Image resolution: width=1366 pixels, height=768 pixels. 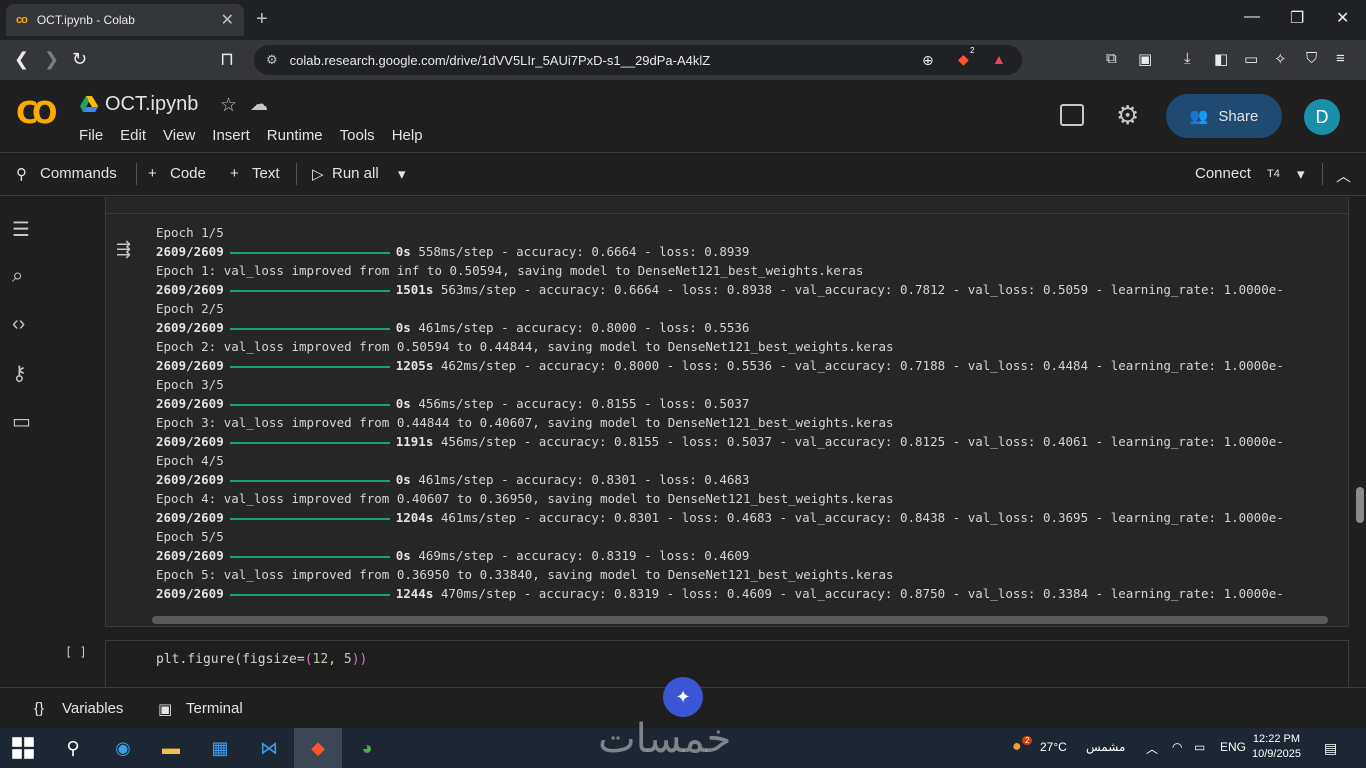 What do you see at coordinates (214, 708) in the screenshot?
I see `terminal-button: Terminal` at bounding box center [214, 708].